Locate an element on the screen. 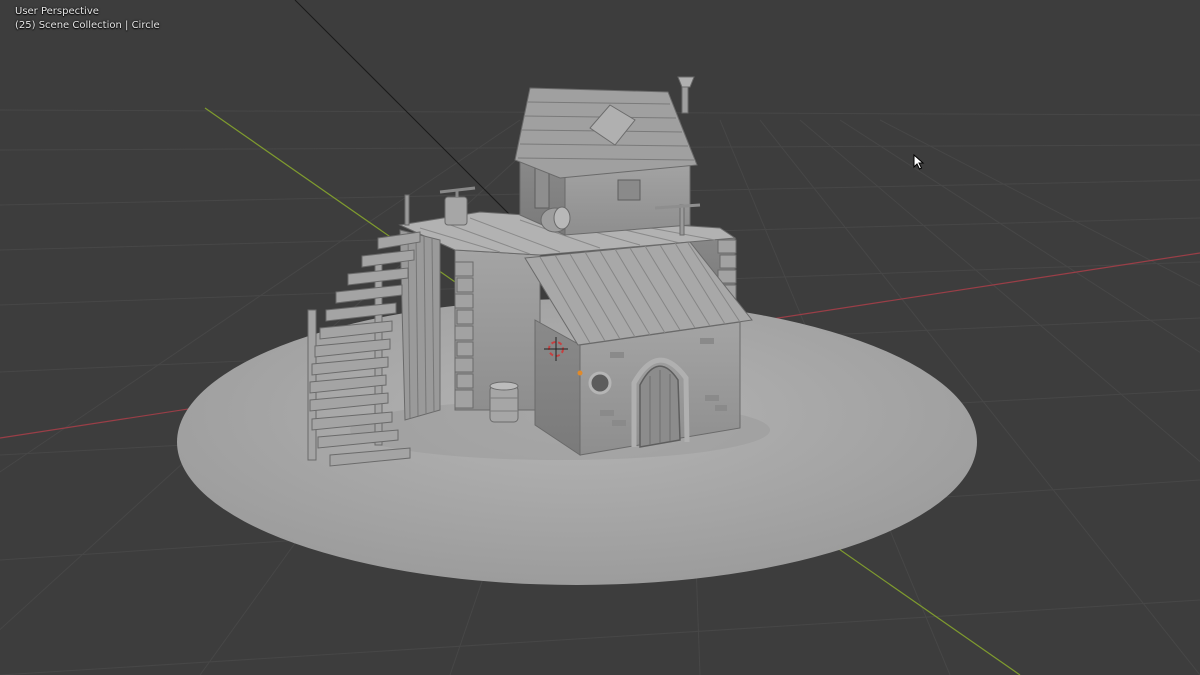  chimney-cap is located at coordinates (686, 82).